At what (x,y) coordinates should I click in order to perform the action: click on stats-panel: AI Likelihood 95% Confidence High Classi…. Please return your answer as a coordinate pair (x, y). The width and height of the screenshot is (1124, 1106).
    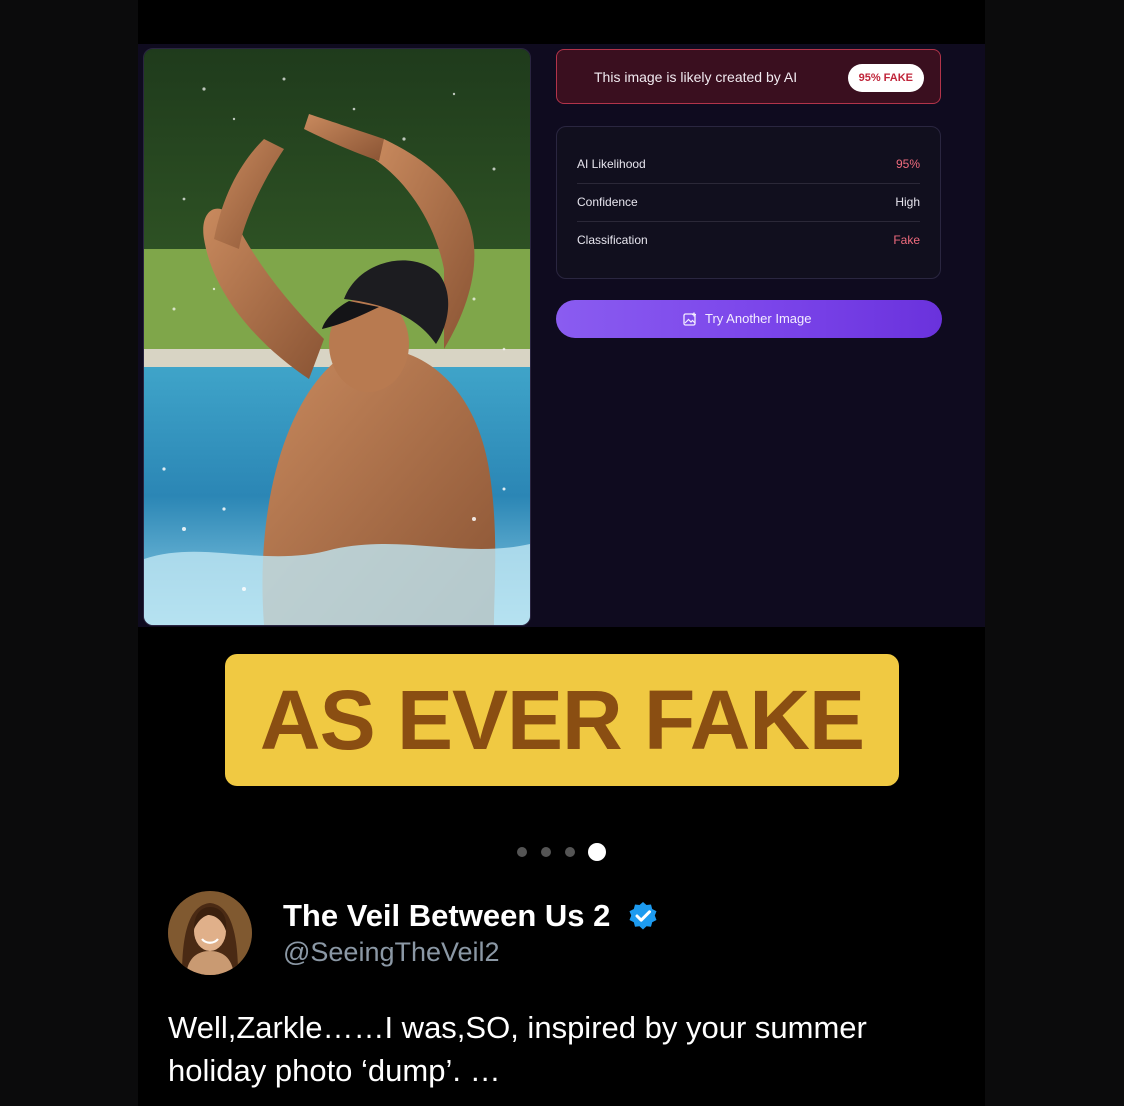
    Looking at the image, I should click on (748, 202).